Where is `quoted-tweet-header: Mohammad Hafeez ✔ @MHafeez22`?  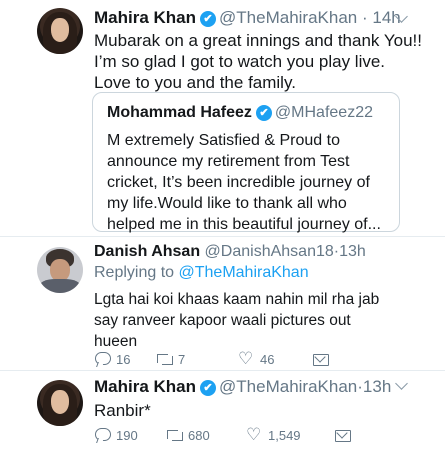 quoted-tweet-header: Mohammad Hafeez ✔ @MHafeez22 is located at coordinates (240, 113).